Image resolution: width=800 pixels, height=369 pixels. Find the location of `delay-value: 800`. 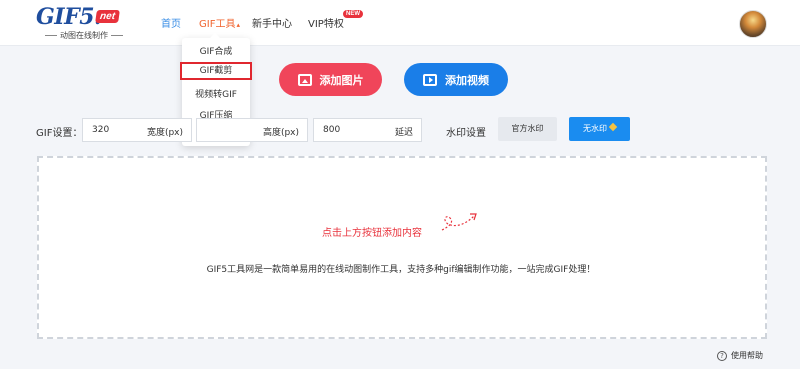

delay-value: 800 is located at coordinates (332, 130).